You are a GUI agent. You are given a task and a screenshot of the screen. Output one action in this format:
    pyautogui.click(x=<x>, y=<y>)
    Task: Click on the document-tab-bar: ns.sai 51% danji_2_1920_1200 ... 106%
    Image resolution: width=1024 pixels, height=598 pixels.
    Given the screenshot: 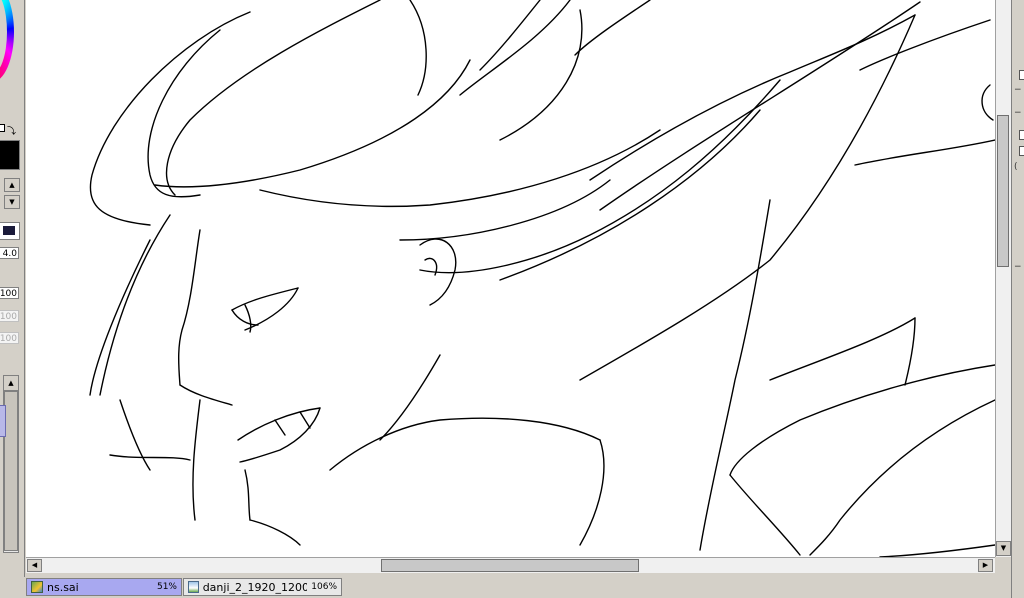 What is the action you would take?
    pyautogui.click(x=518, y=587)
    